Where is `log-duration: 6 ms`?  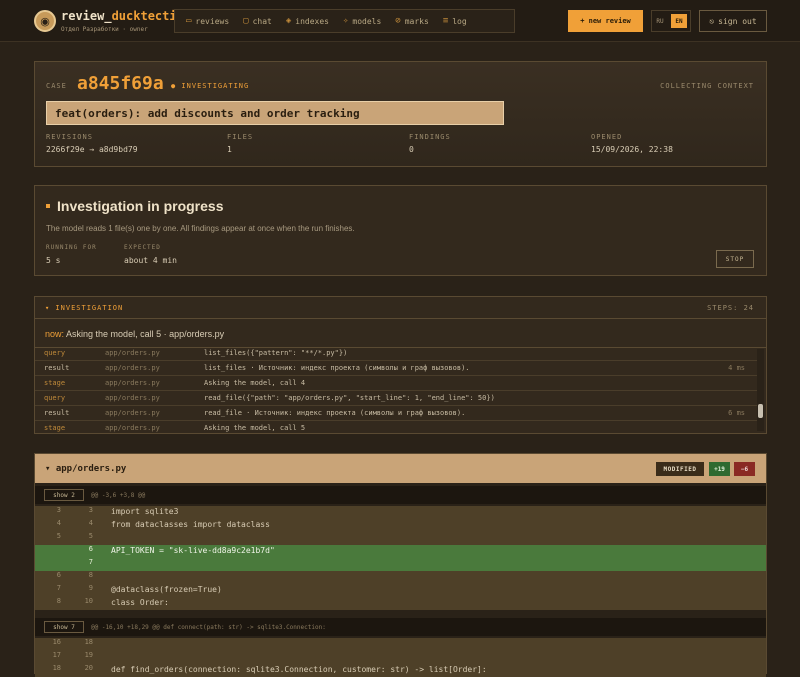 log-duration: 6 ms is located at coordinates (736, 413).